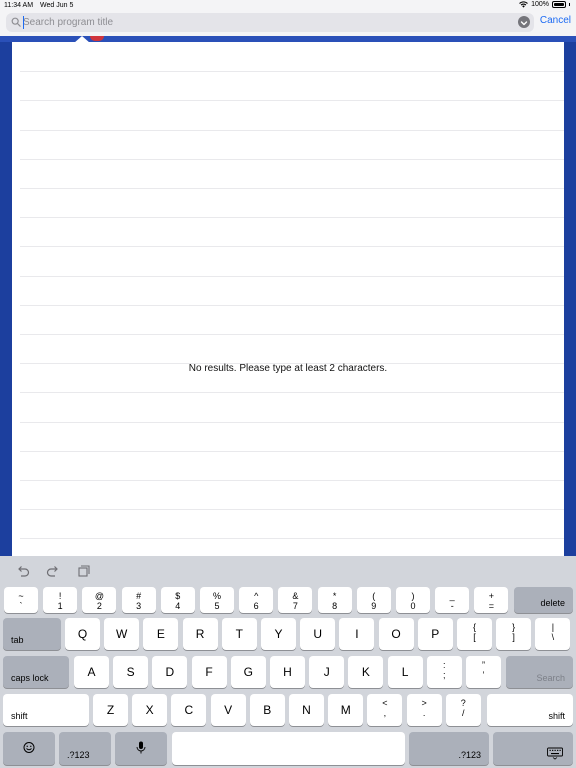  Describe the element at coordinates (263, 22) in the screenshot. I see `search-input` at that location.